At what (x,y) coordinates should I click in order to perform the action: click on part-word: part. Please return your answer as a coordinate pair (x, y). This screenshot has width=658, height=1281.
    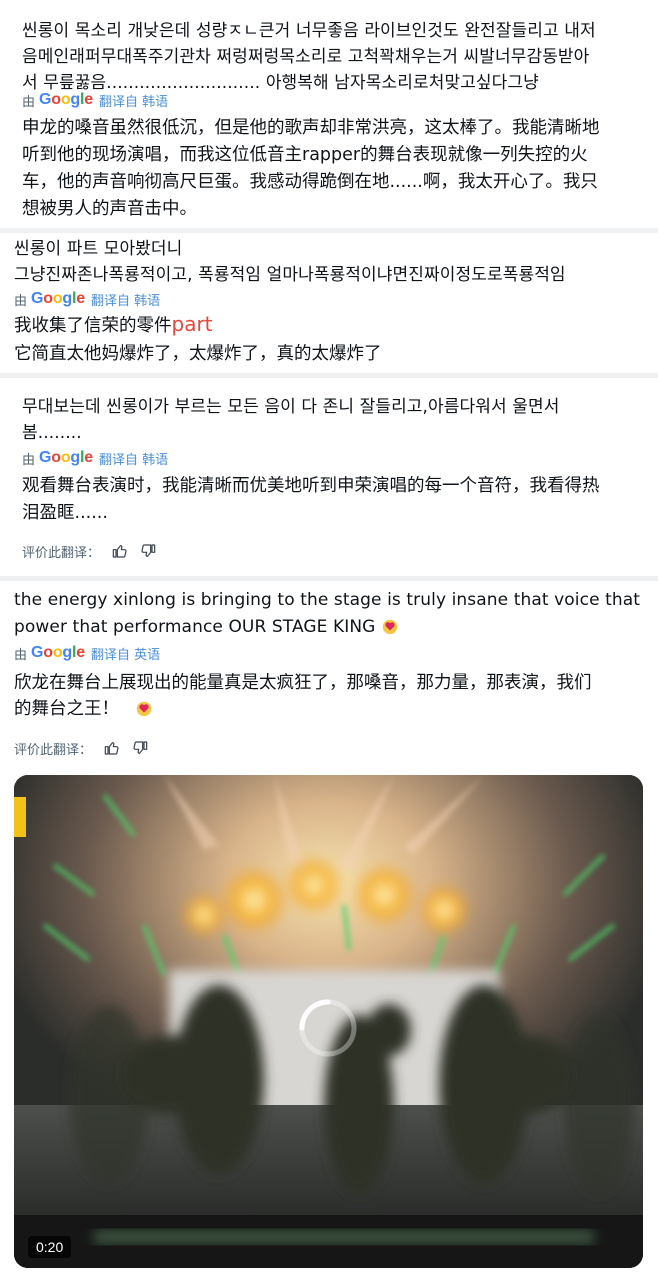
    Looking at the image, I should click on (192, 324).